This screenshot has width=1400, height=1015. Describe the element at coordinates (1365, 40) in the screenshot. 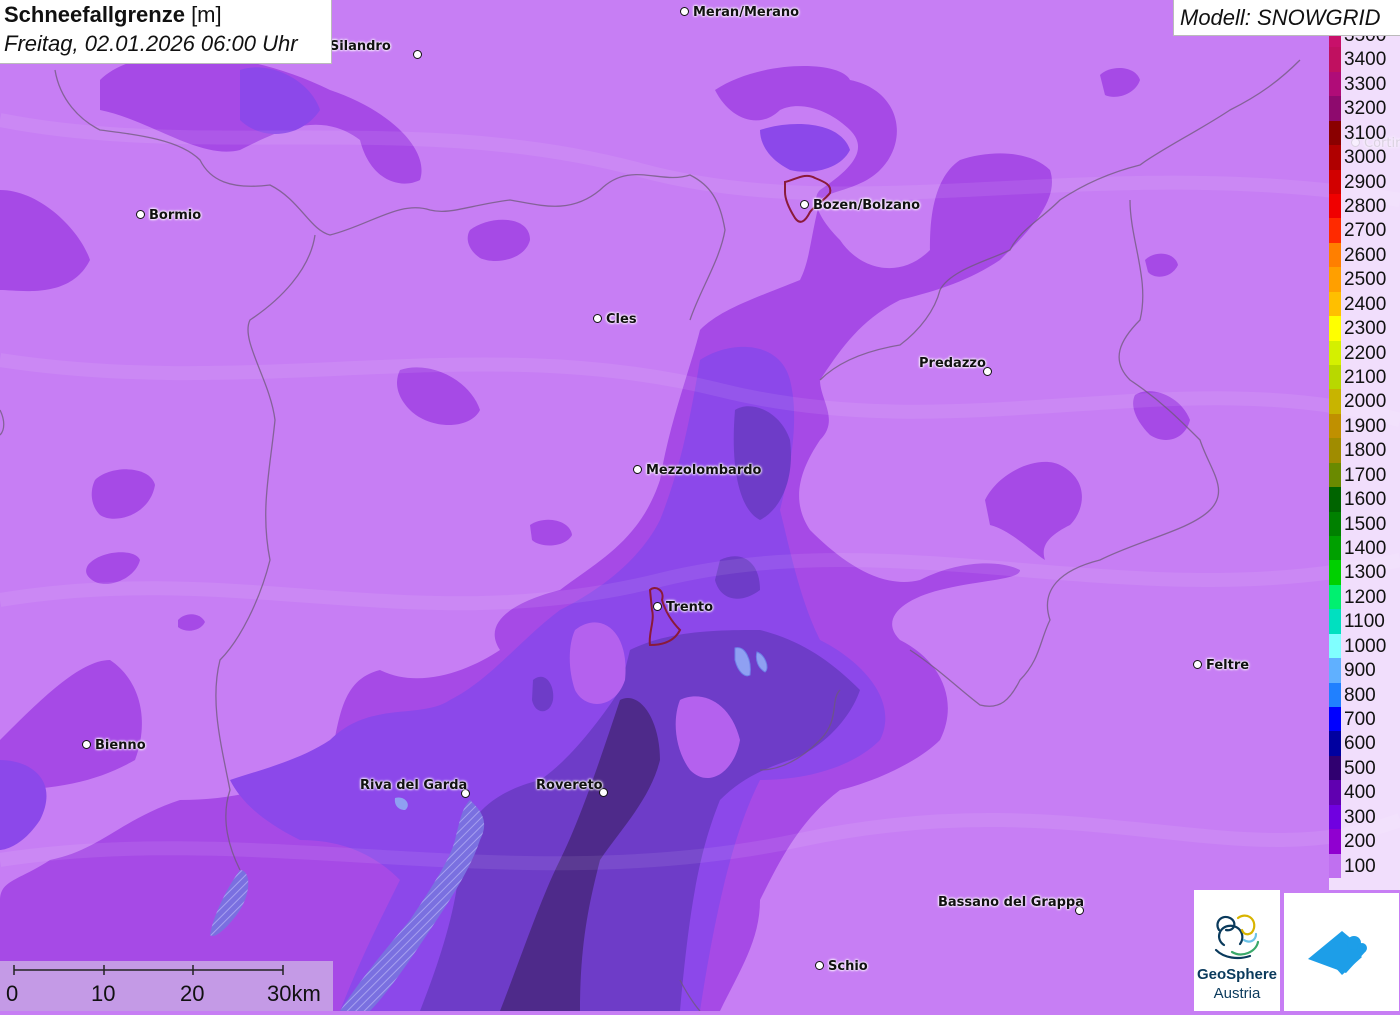

I see `legend-label: 3500` at that location.